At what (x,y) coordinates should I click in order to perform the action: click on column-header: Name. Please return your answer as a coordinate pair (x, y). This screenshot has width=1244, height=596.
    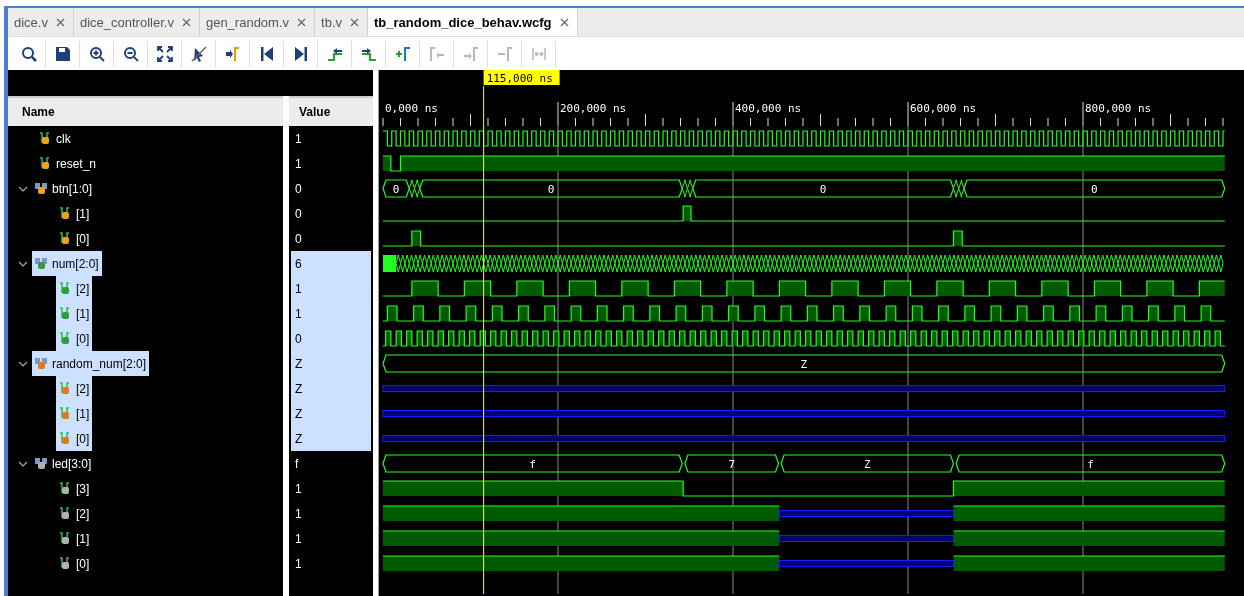
    Looking at the image, I should click on (145, 111).